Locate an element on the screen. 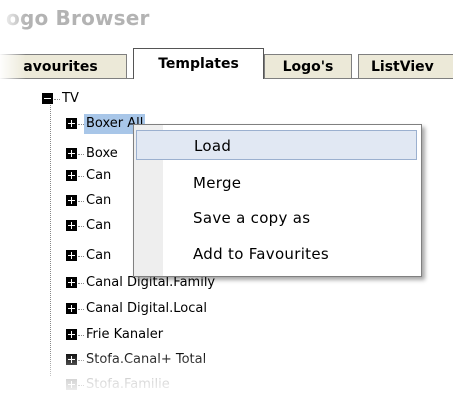 This screenshot has height=396, width=453. tab-favourites: avourites is located at coordinates (63, 66).